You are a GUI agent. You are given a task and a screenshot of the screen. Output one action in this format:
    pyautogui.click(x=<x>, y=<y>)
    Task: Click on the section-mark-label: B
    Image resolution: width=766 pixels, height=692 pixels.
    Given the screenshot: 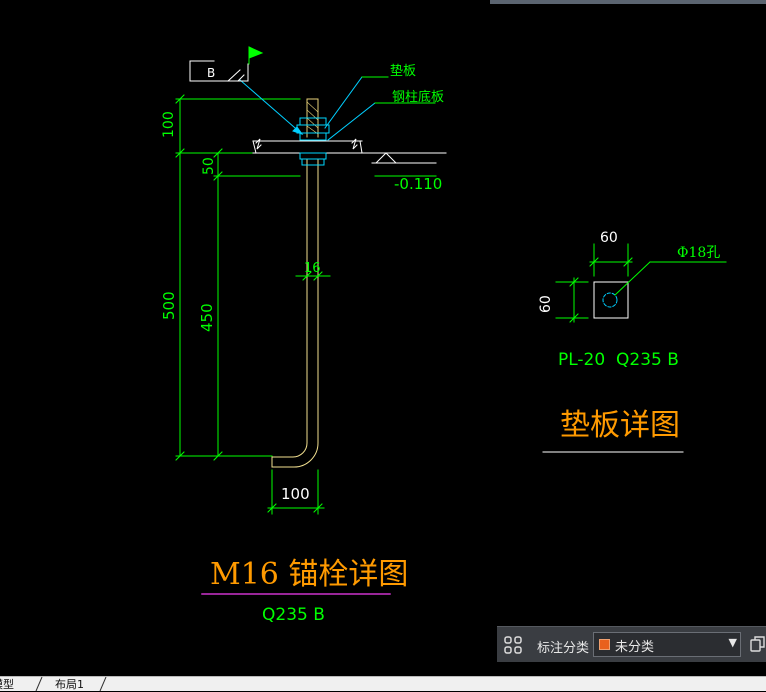 What is the action you would take?
    pyautogui.click(x=211, y=73)
    